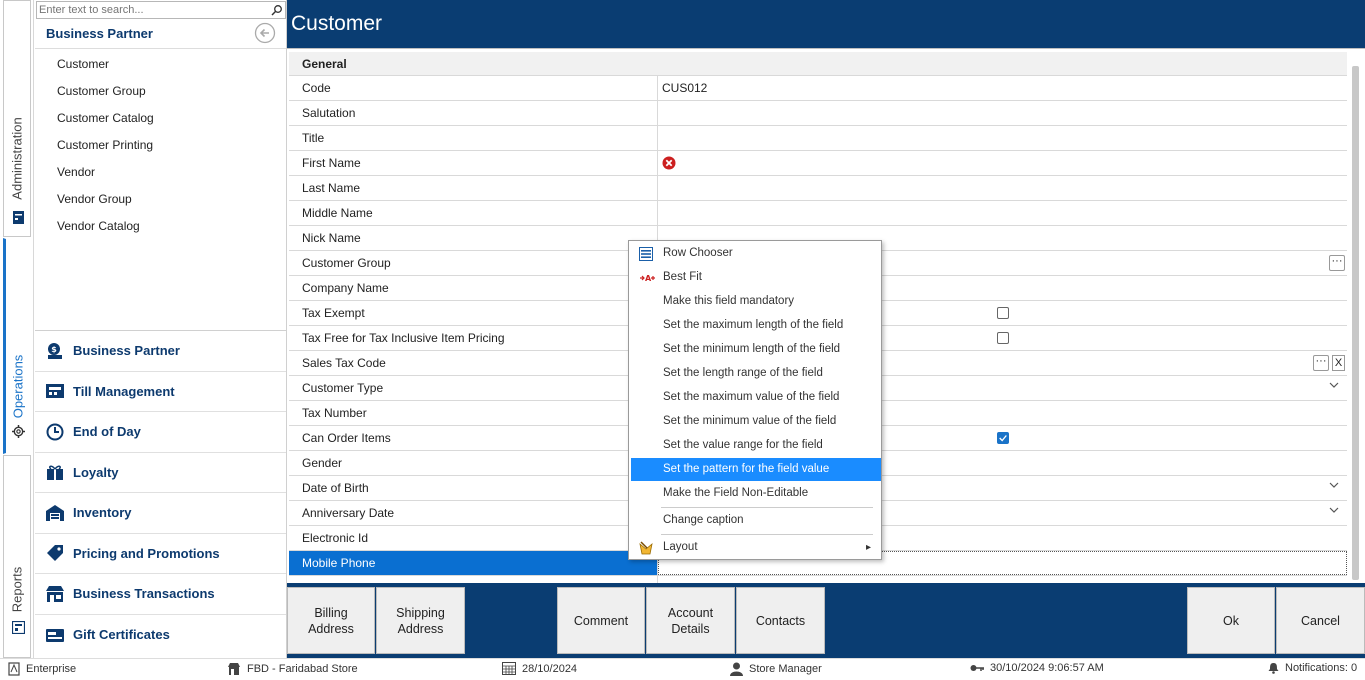  I want to click on grid-row-last-name: Last Name, so click(818, 188).